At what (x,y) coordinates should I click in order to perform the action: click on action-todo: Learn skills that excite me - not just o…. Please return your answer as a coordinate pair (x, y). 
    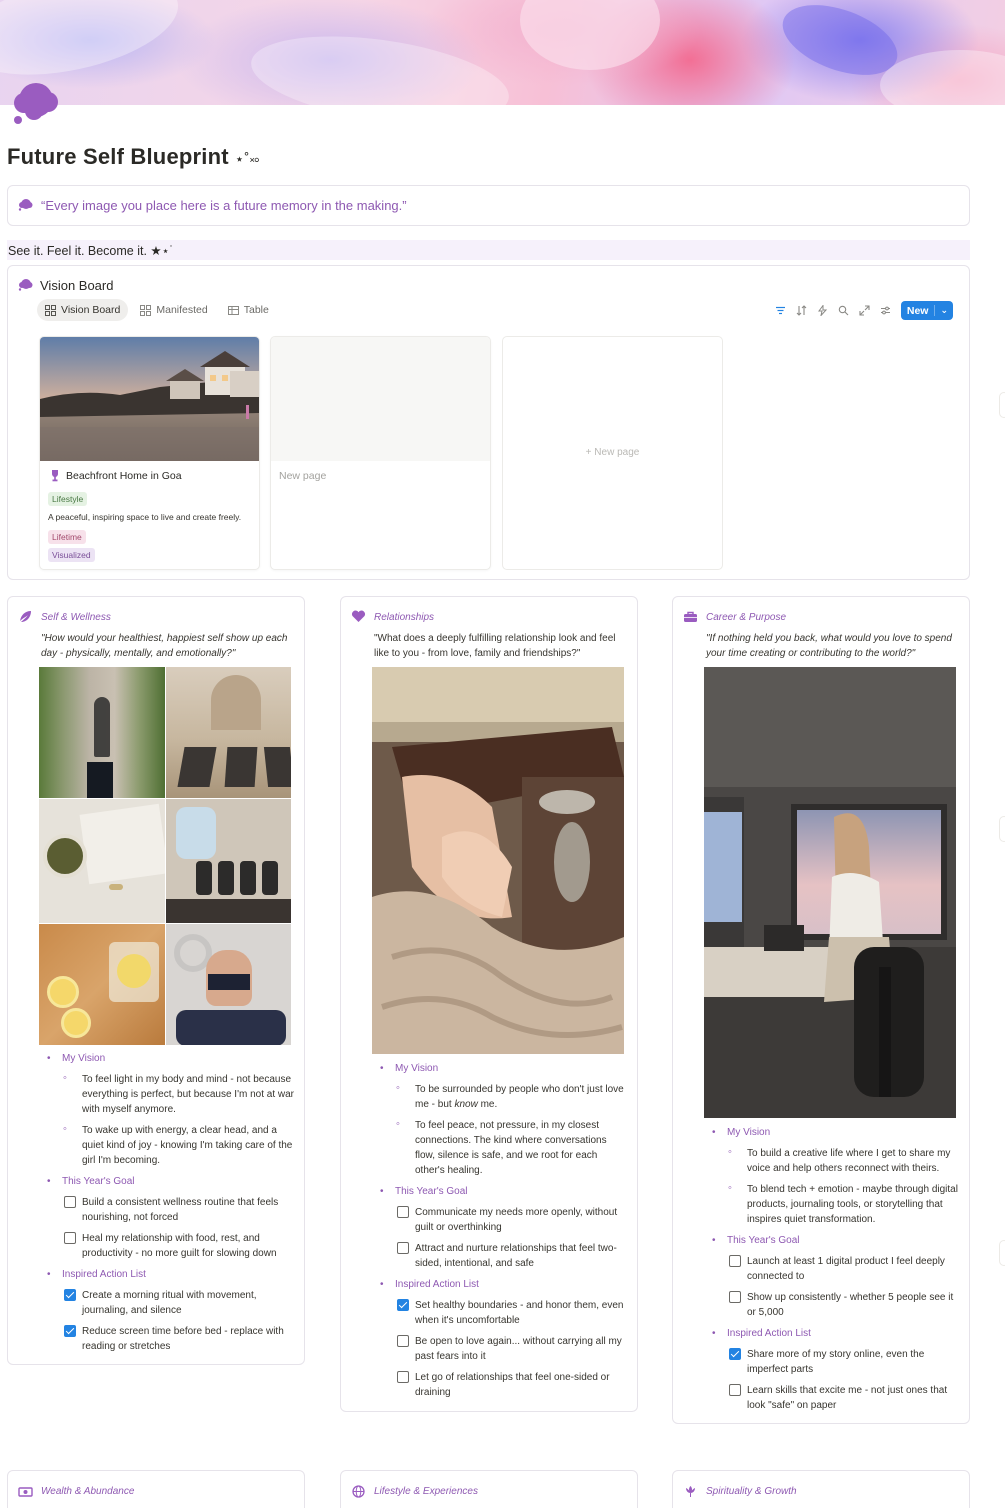
    Looking at the image, I should click on (836, 1398).